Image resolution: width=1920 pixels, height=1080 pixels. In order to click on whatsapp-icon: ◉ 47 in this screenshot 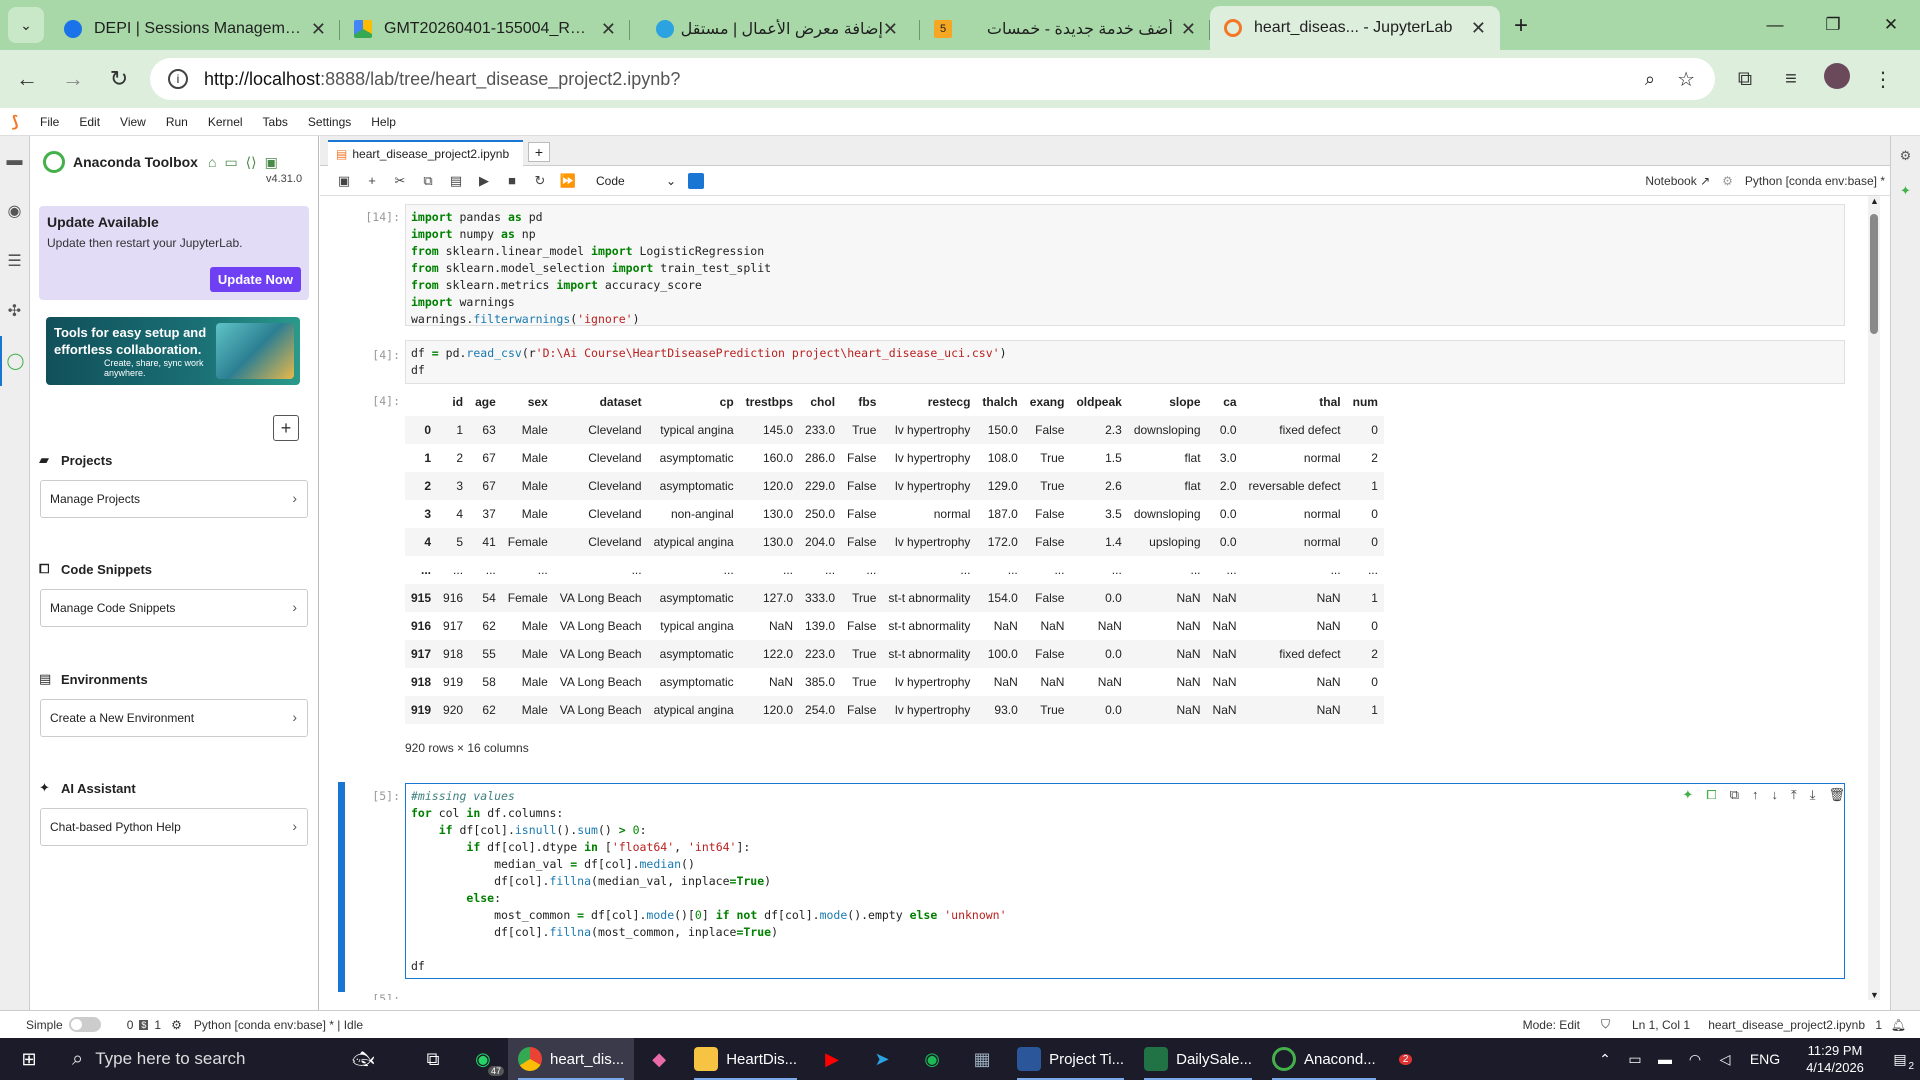, I will do `click(483, 1059)`.